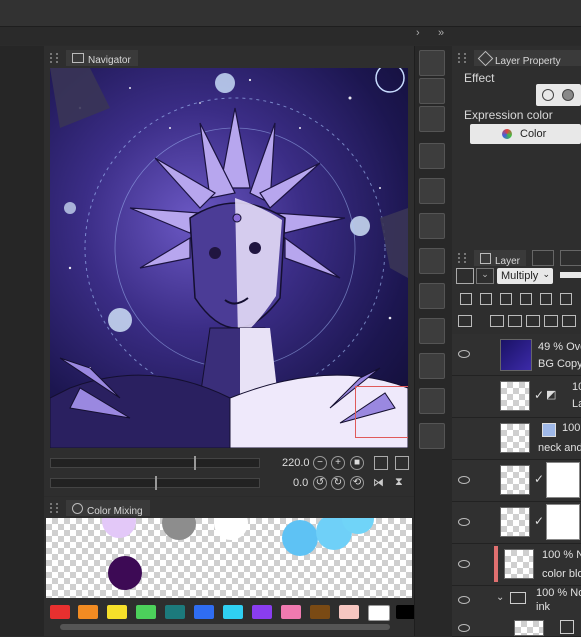  I want to click on clip-layer-icon, so click(466, 299).